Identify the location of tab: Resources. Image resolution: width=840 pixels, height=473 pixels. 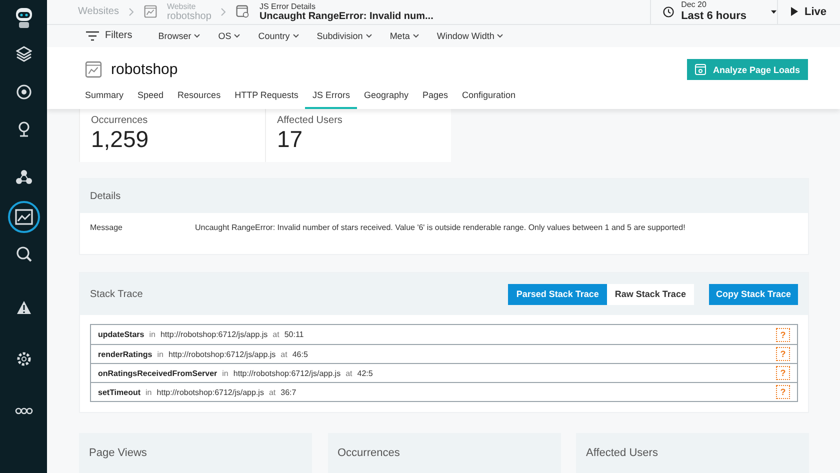
(199, 97).